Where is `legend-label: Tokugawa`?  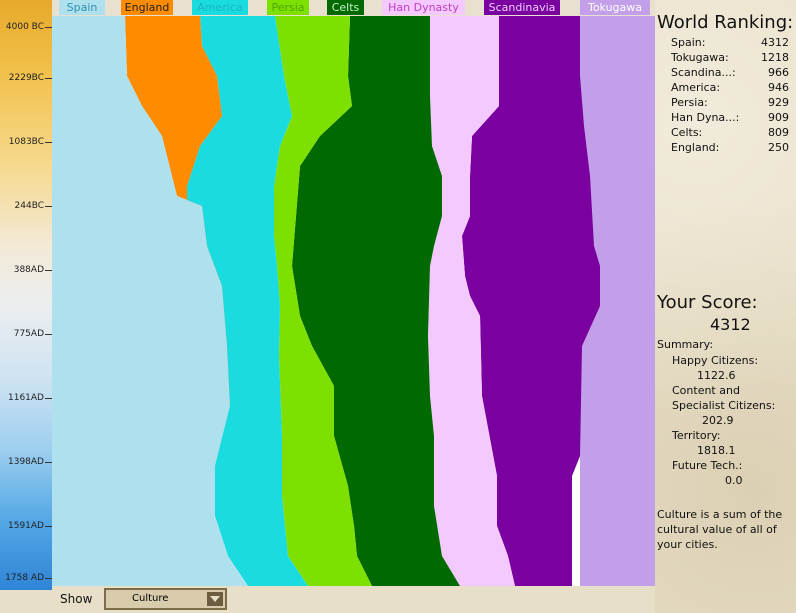
legend-label: Tokugawa is located at coordinates (615, 7).